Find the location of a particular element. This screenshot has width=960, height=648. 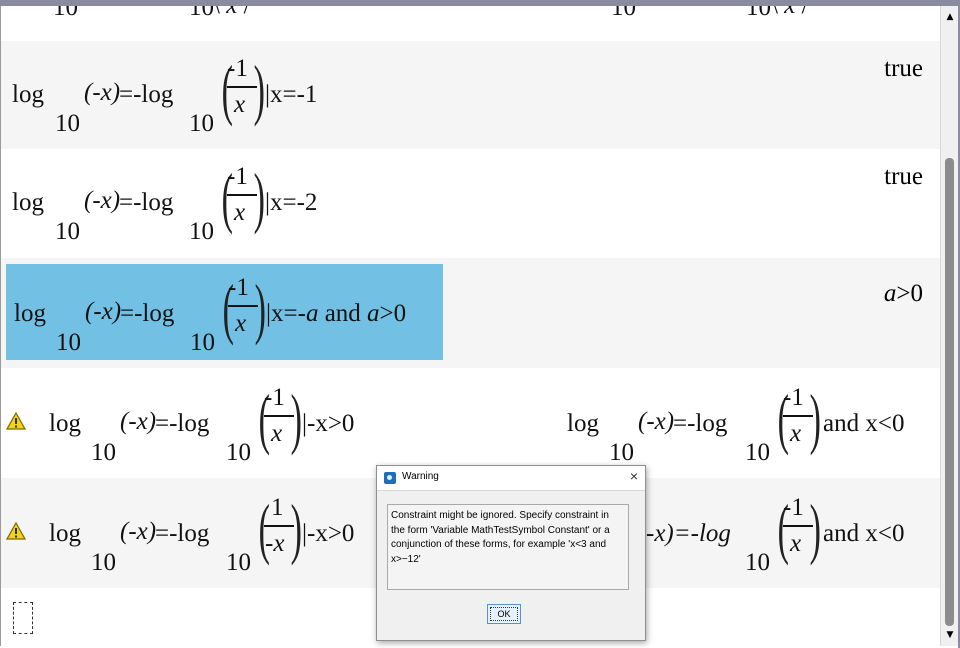

vertical-scrollbar: ▲ ▼ is located at coordinates (949, 326).